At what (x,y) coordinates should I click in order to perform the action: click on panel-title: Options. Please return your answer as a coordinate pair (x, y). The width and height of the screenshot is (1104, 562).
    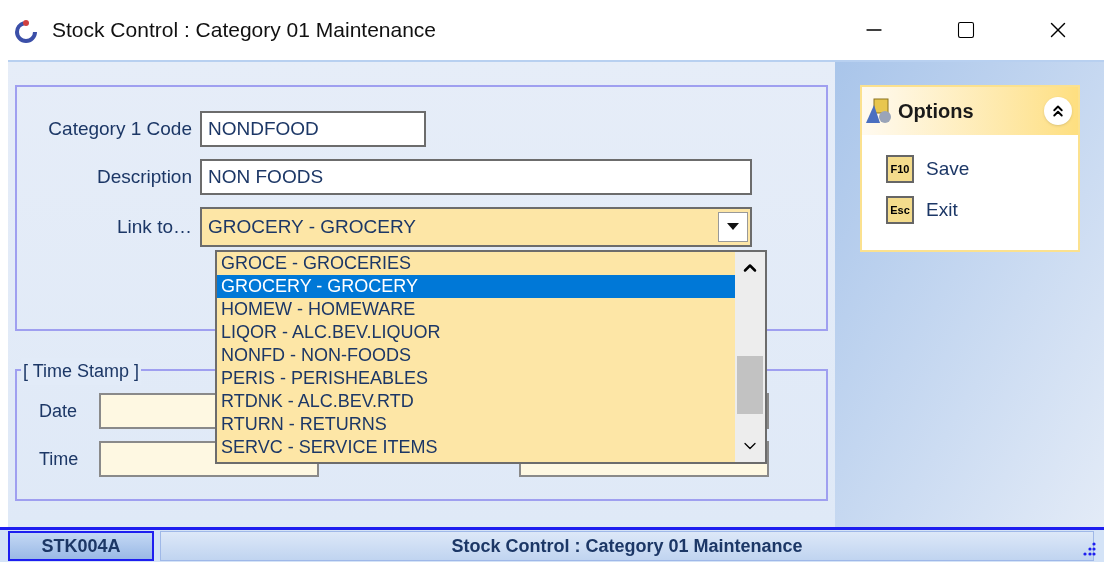
    Looking at the image, I should click on (936, 111).